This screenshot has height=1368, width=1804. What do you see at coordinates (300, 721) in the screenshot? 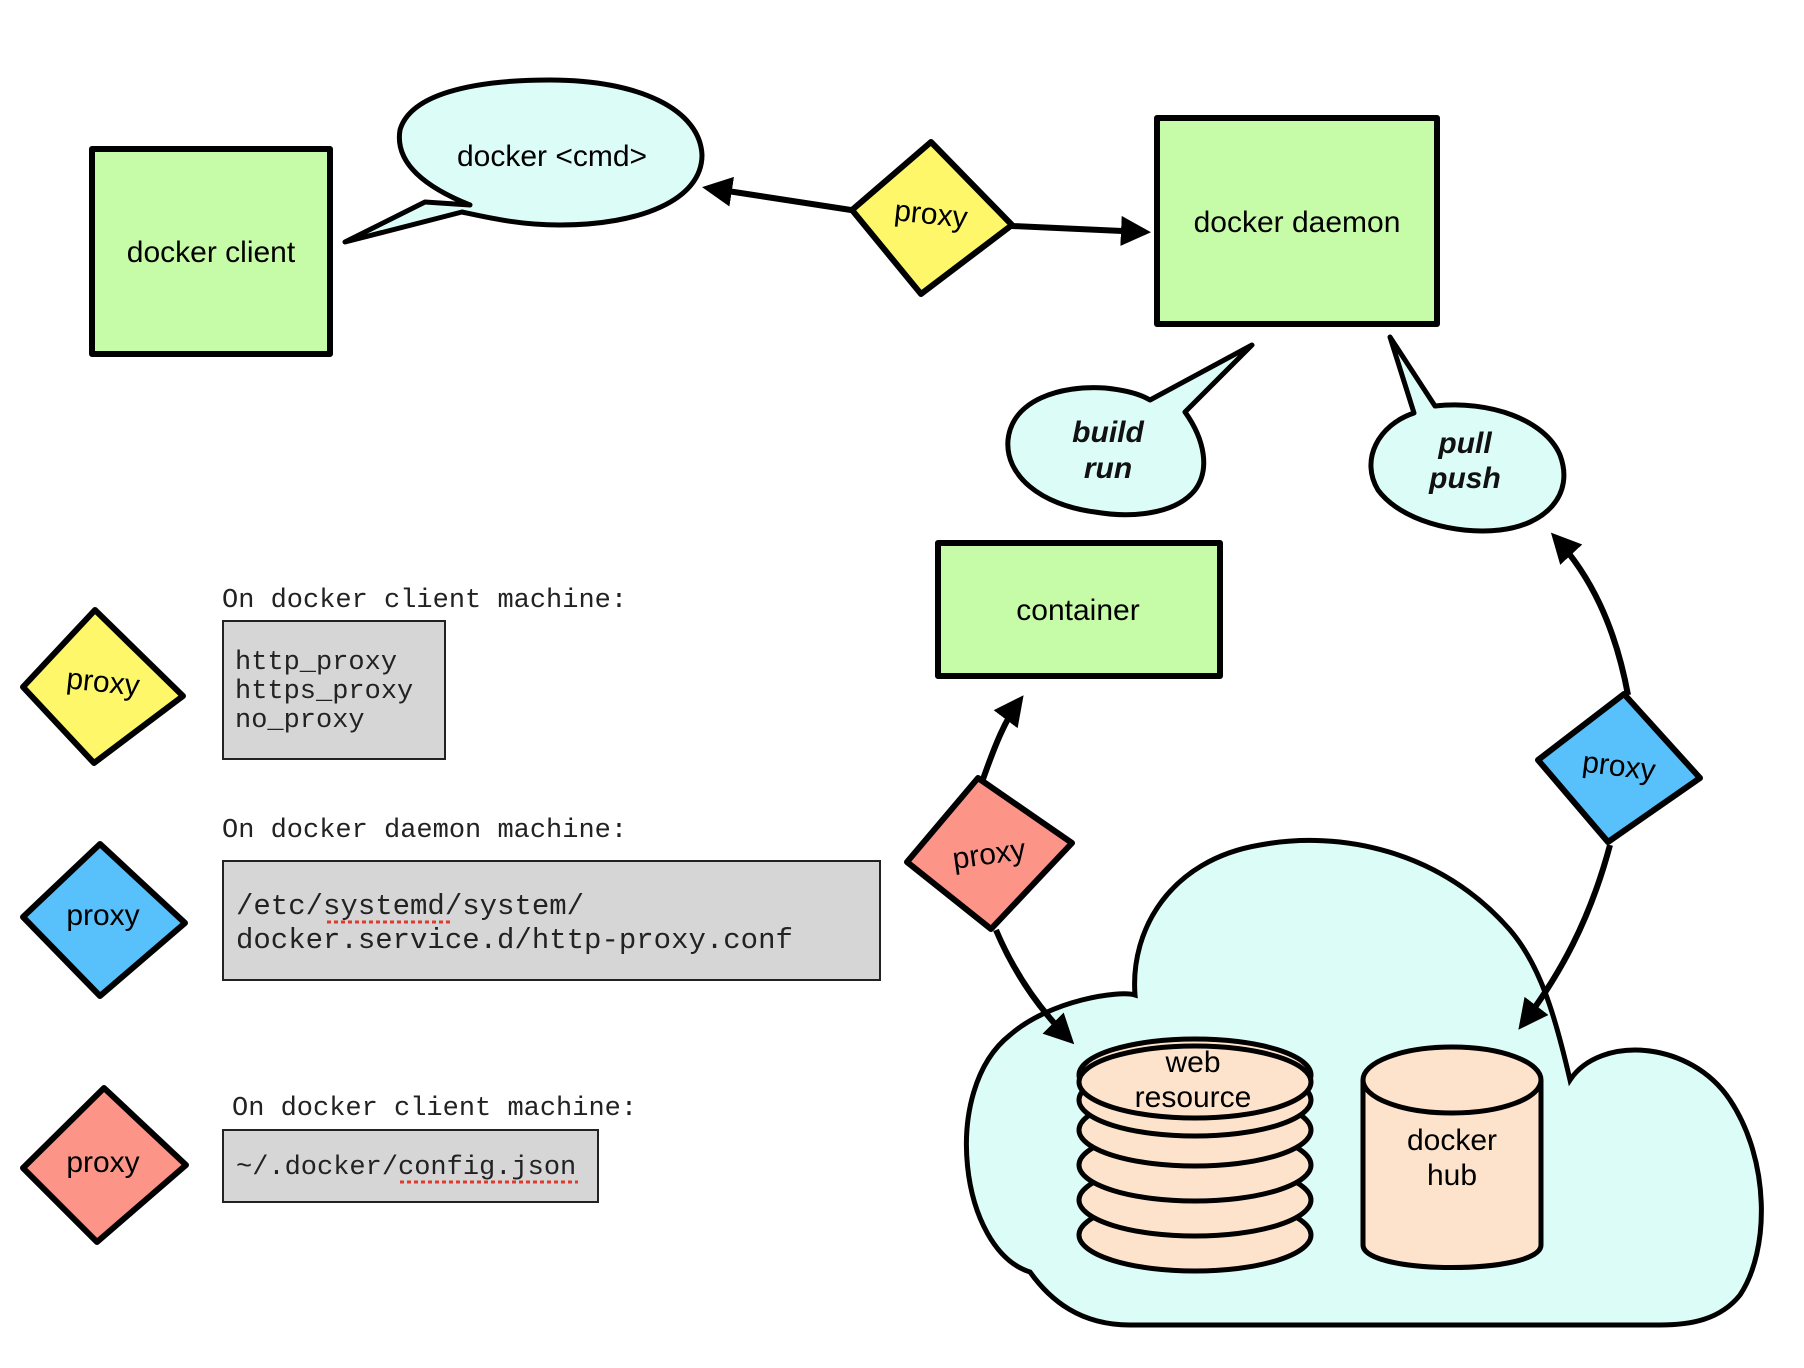
I see `code-line: no_proxy` at bounding box center [300, 721].